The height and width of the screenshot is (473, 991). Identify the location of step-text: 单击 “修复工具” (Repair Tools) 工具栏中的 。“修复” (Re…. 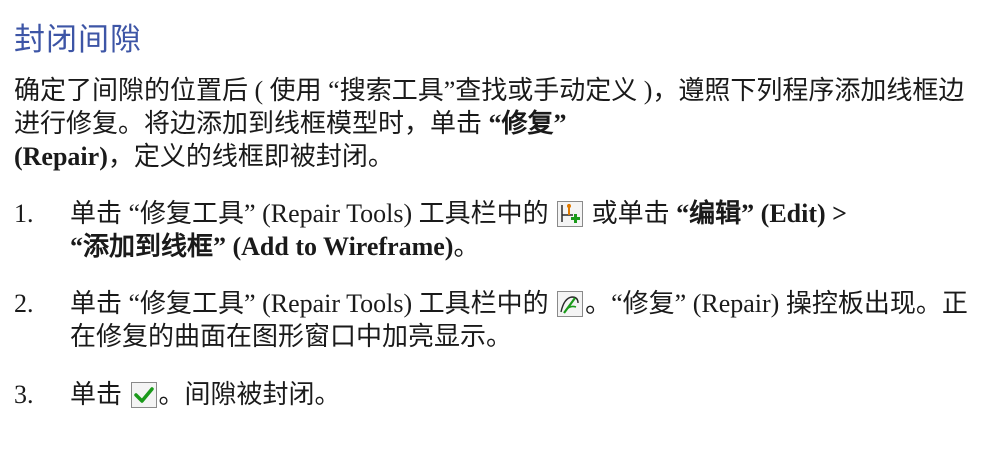
(524, 320).